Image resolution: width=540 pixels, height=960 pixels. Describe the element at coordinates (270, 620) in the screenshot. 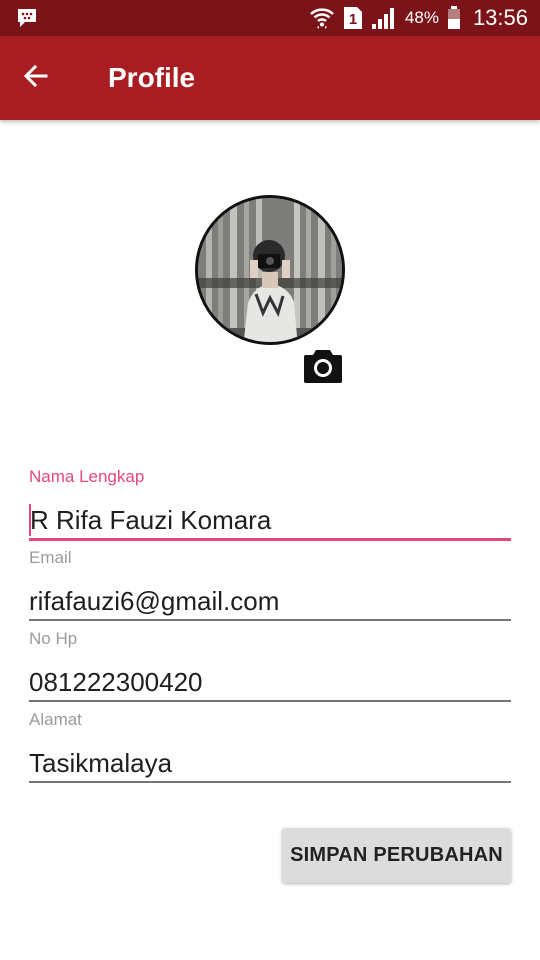

I see `email-underline` at that location.